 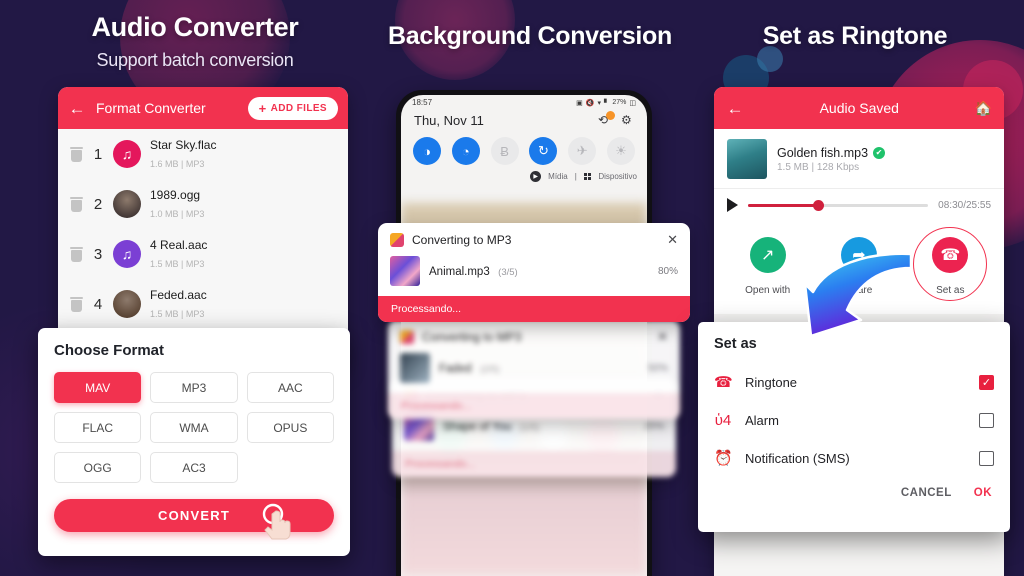 What do you see at coordinates (298, 108) in the screenshot?
I see `add-files-label: ADD FILES` at bounding box center [298, 108].